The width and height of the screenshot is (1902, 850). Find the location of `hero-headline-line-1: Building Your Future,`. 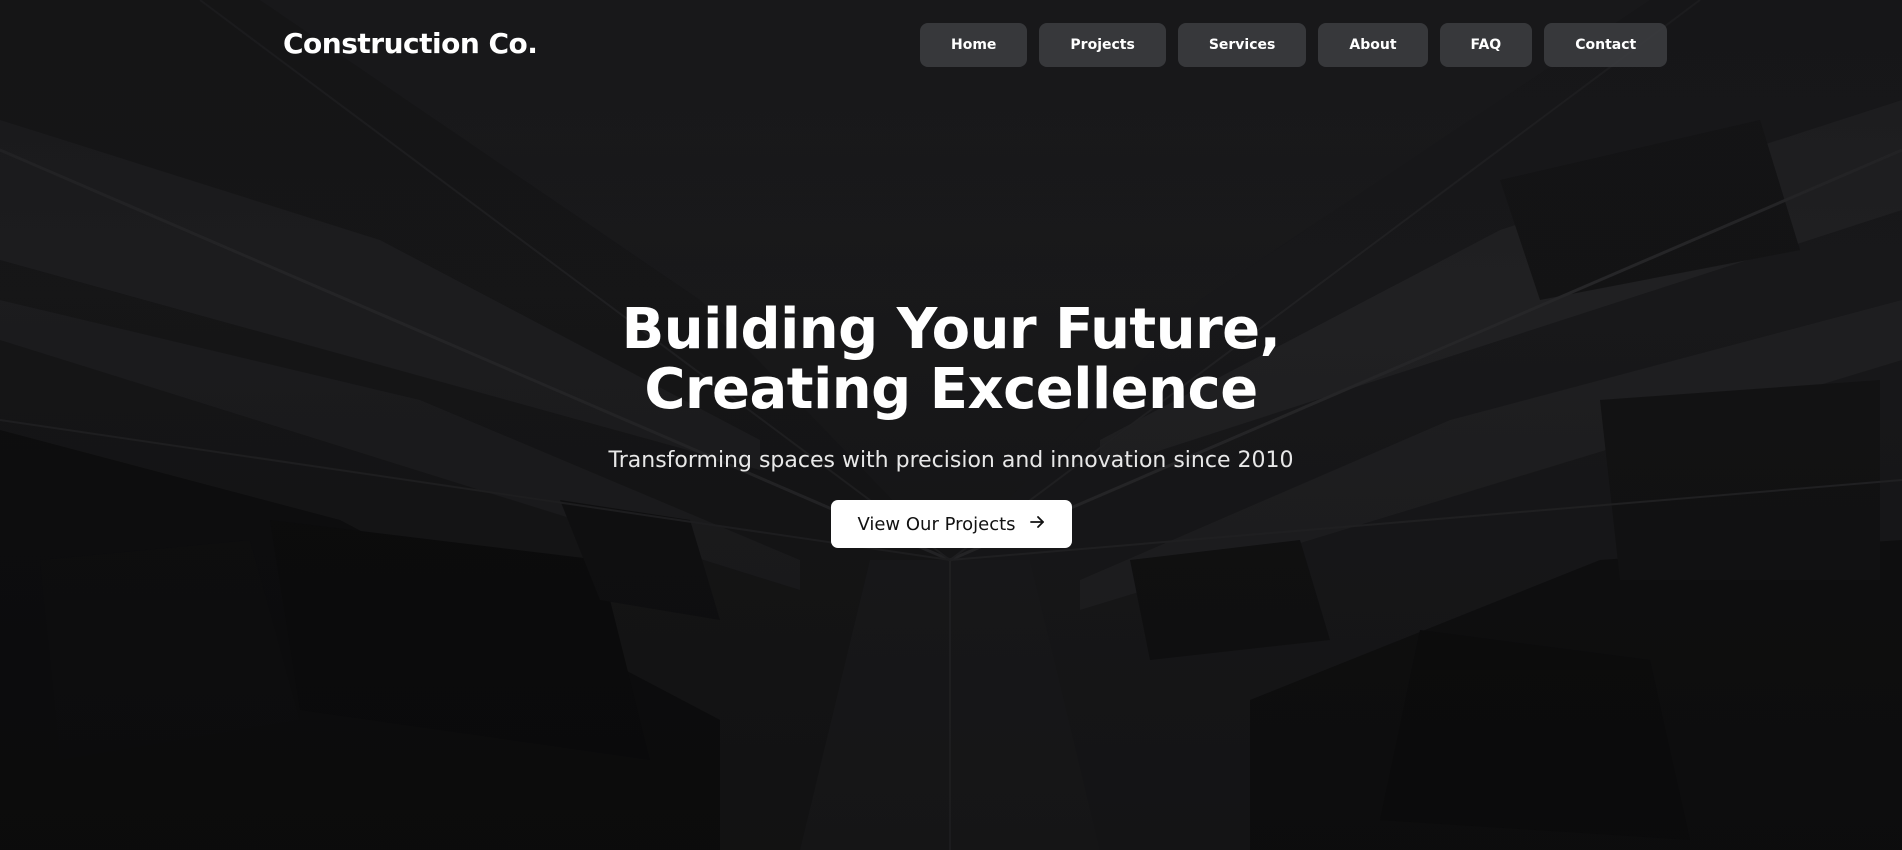

hero-headline-line-1: Building Your Future, is located at coordinates (951, 329).